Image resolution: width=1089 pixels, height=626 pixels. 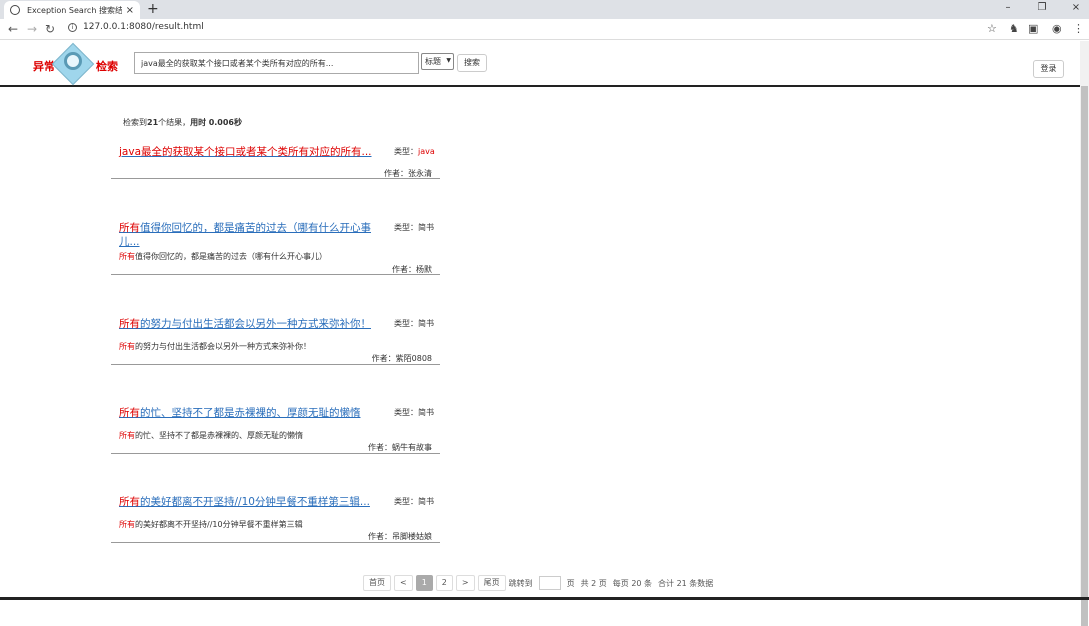 What do you see at coordinates (15, 10) in the screenshot?
I see `globe-icon` at bounding box center [15, 10].